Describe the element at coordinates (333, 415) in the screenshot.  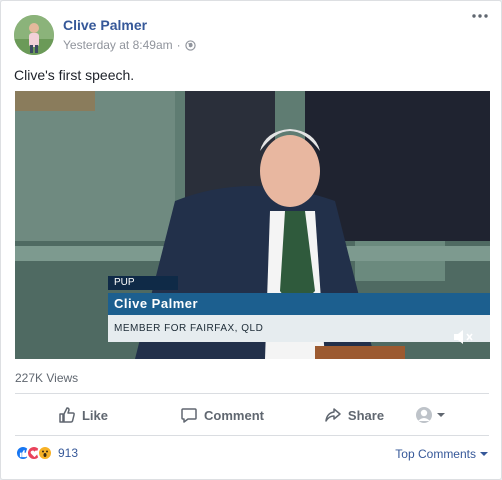
I see `share-arrow-icon` at that location.